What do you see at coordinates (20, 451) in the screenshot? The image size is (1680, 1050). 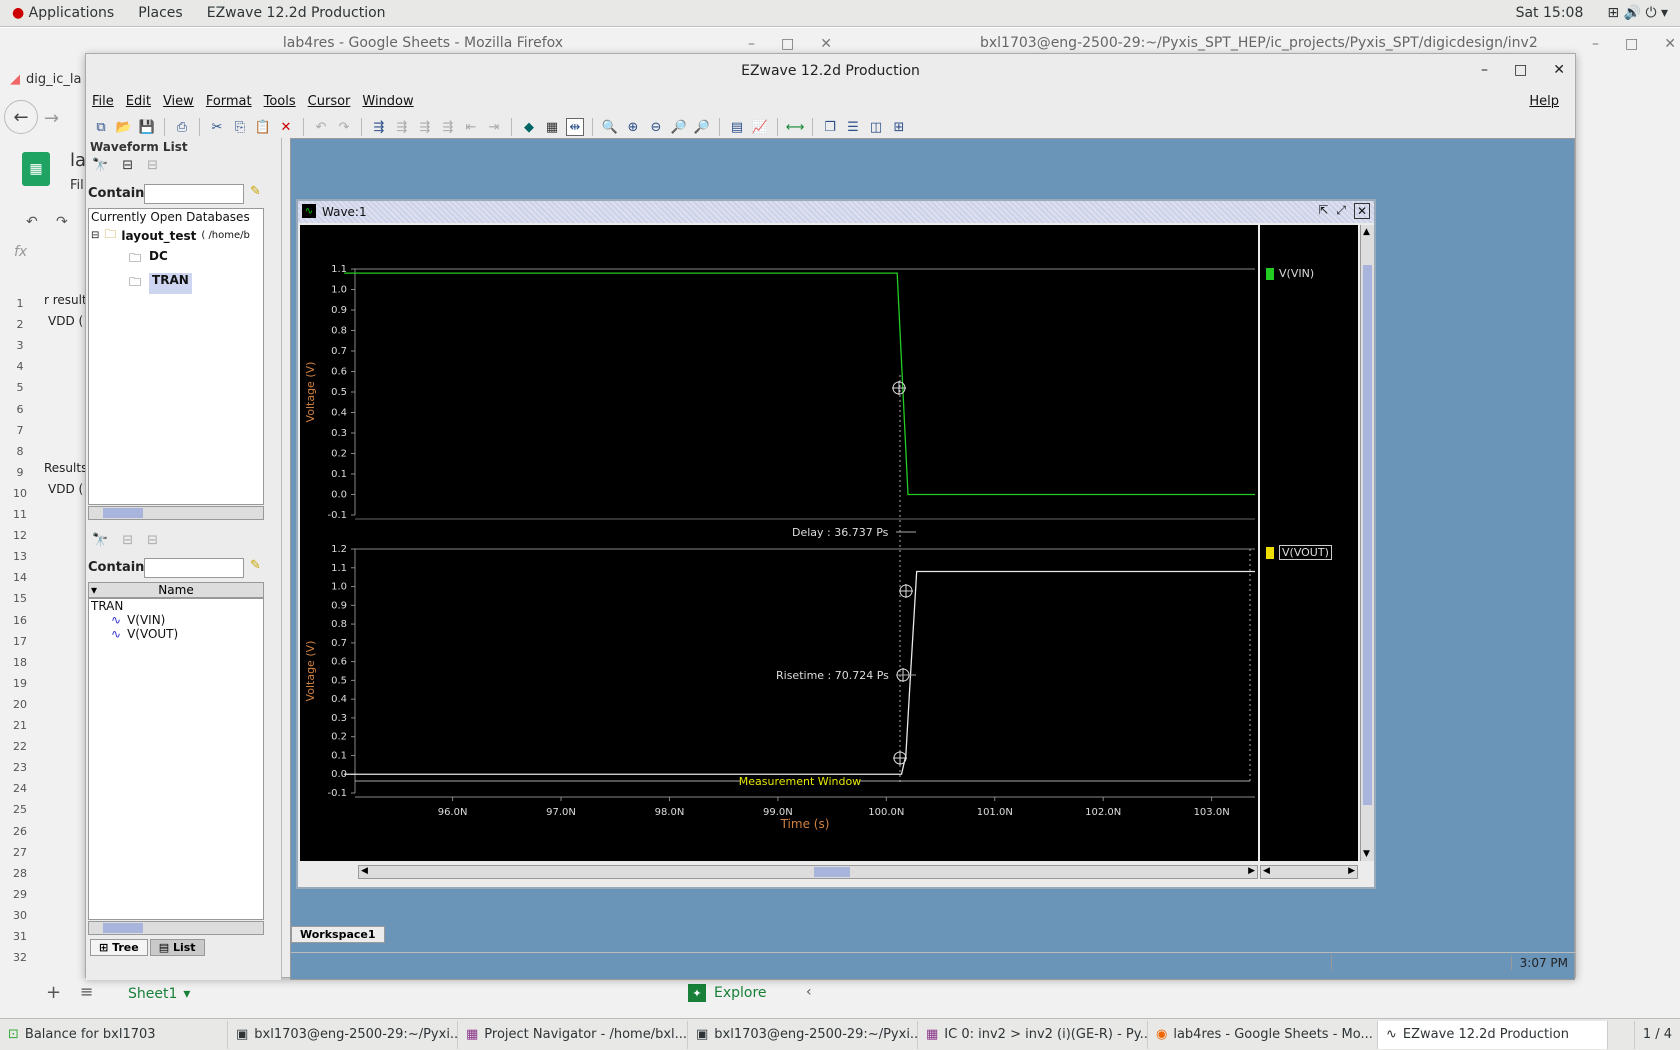 I see `row-header: 8` at bounding box center [20, 451].